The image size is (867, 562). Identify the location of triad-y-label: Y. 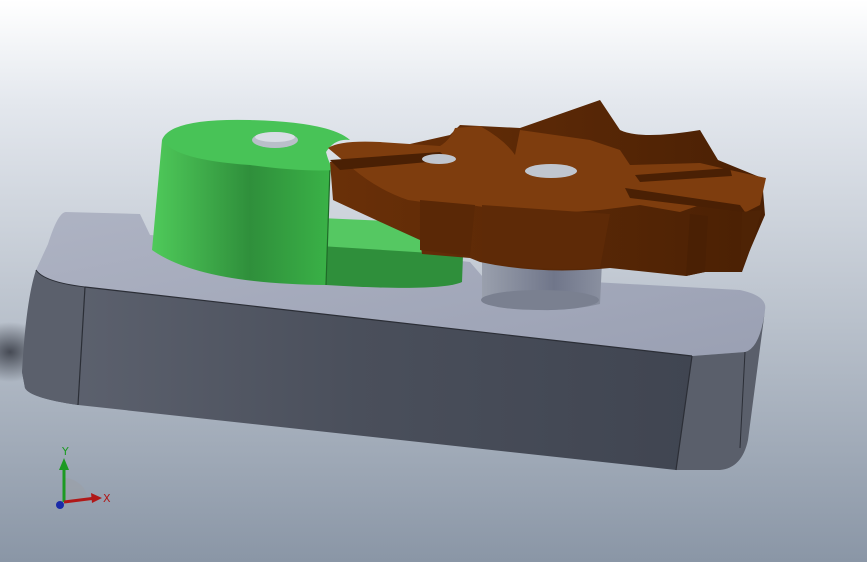
(65, 451).